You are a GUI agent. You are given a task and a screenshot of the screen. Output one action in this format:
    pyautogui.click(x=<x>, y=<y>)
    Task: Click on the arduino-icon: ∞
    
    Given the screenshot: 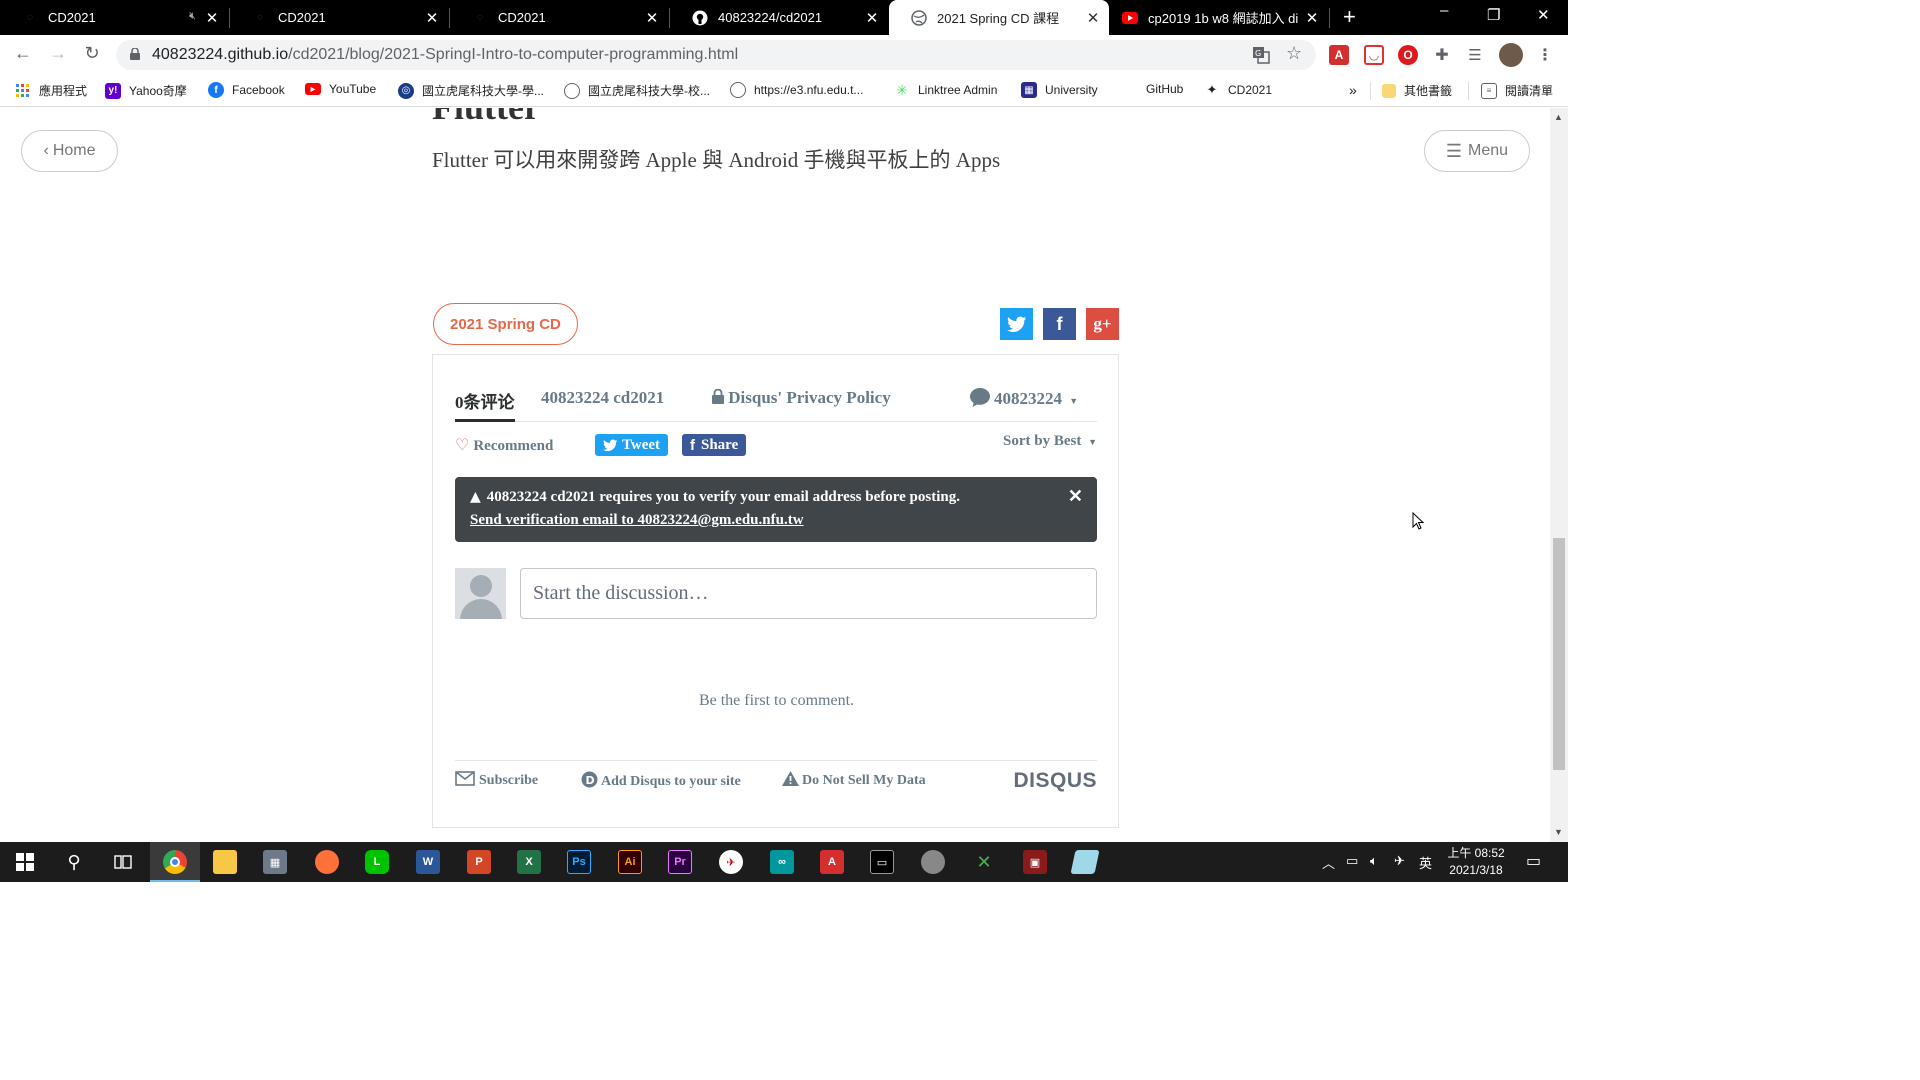 What is the action you would take?
    pyautogui.click(x=782, y=862)
    